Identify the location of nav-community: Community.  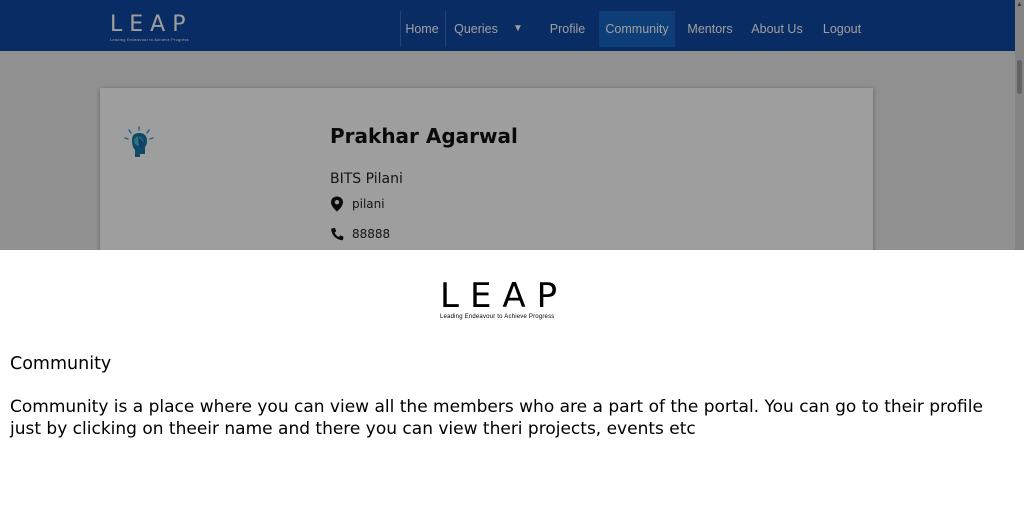
(637, 29).